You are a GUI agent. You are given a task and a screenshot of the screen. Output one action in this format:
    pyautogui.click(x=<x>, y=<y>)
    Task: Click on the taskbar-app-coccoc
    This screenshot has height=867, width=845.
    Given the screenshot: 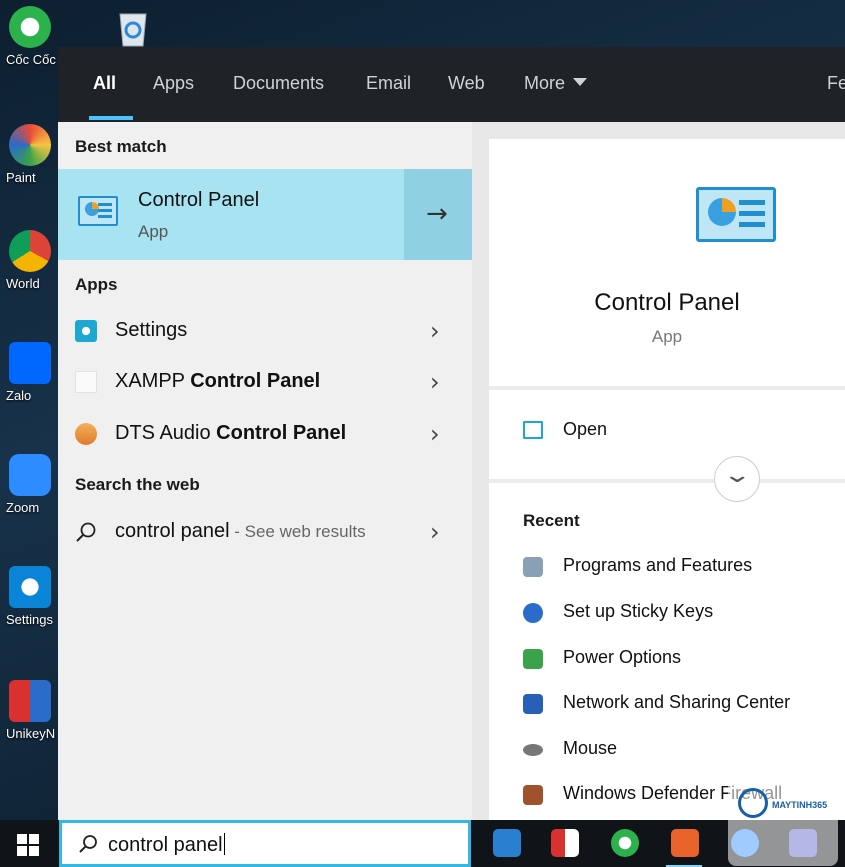 What is the action you would take?
    pyautogui.click(x=624, y=844)
    